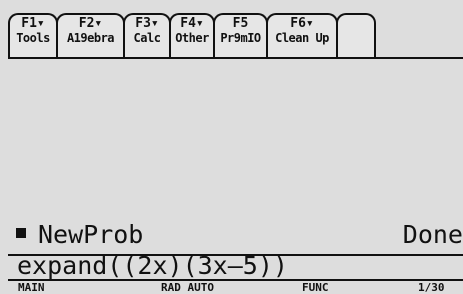 This screenshot has width=463, height=294. I want to click on status-divider, so click(235, 280).